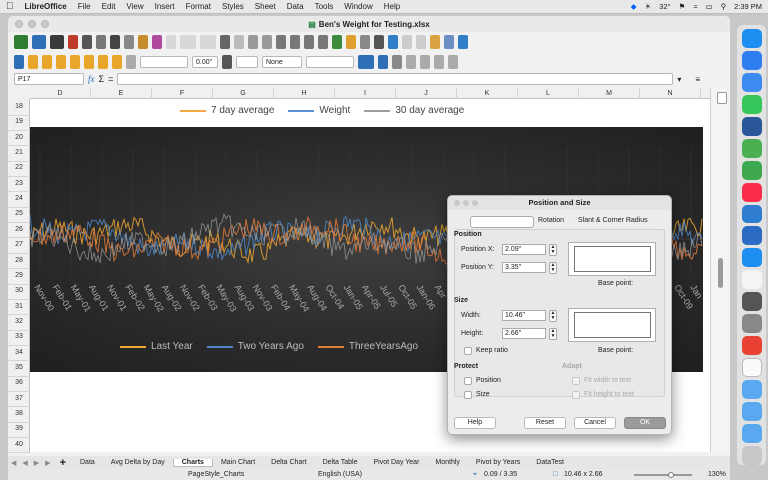 The height and width of the screenshot is (480, 768). What do you see at coordinates (351, 42) in the screenshot?
I see `insert-chart-icon` at bounding box center [351, 42].